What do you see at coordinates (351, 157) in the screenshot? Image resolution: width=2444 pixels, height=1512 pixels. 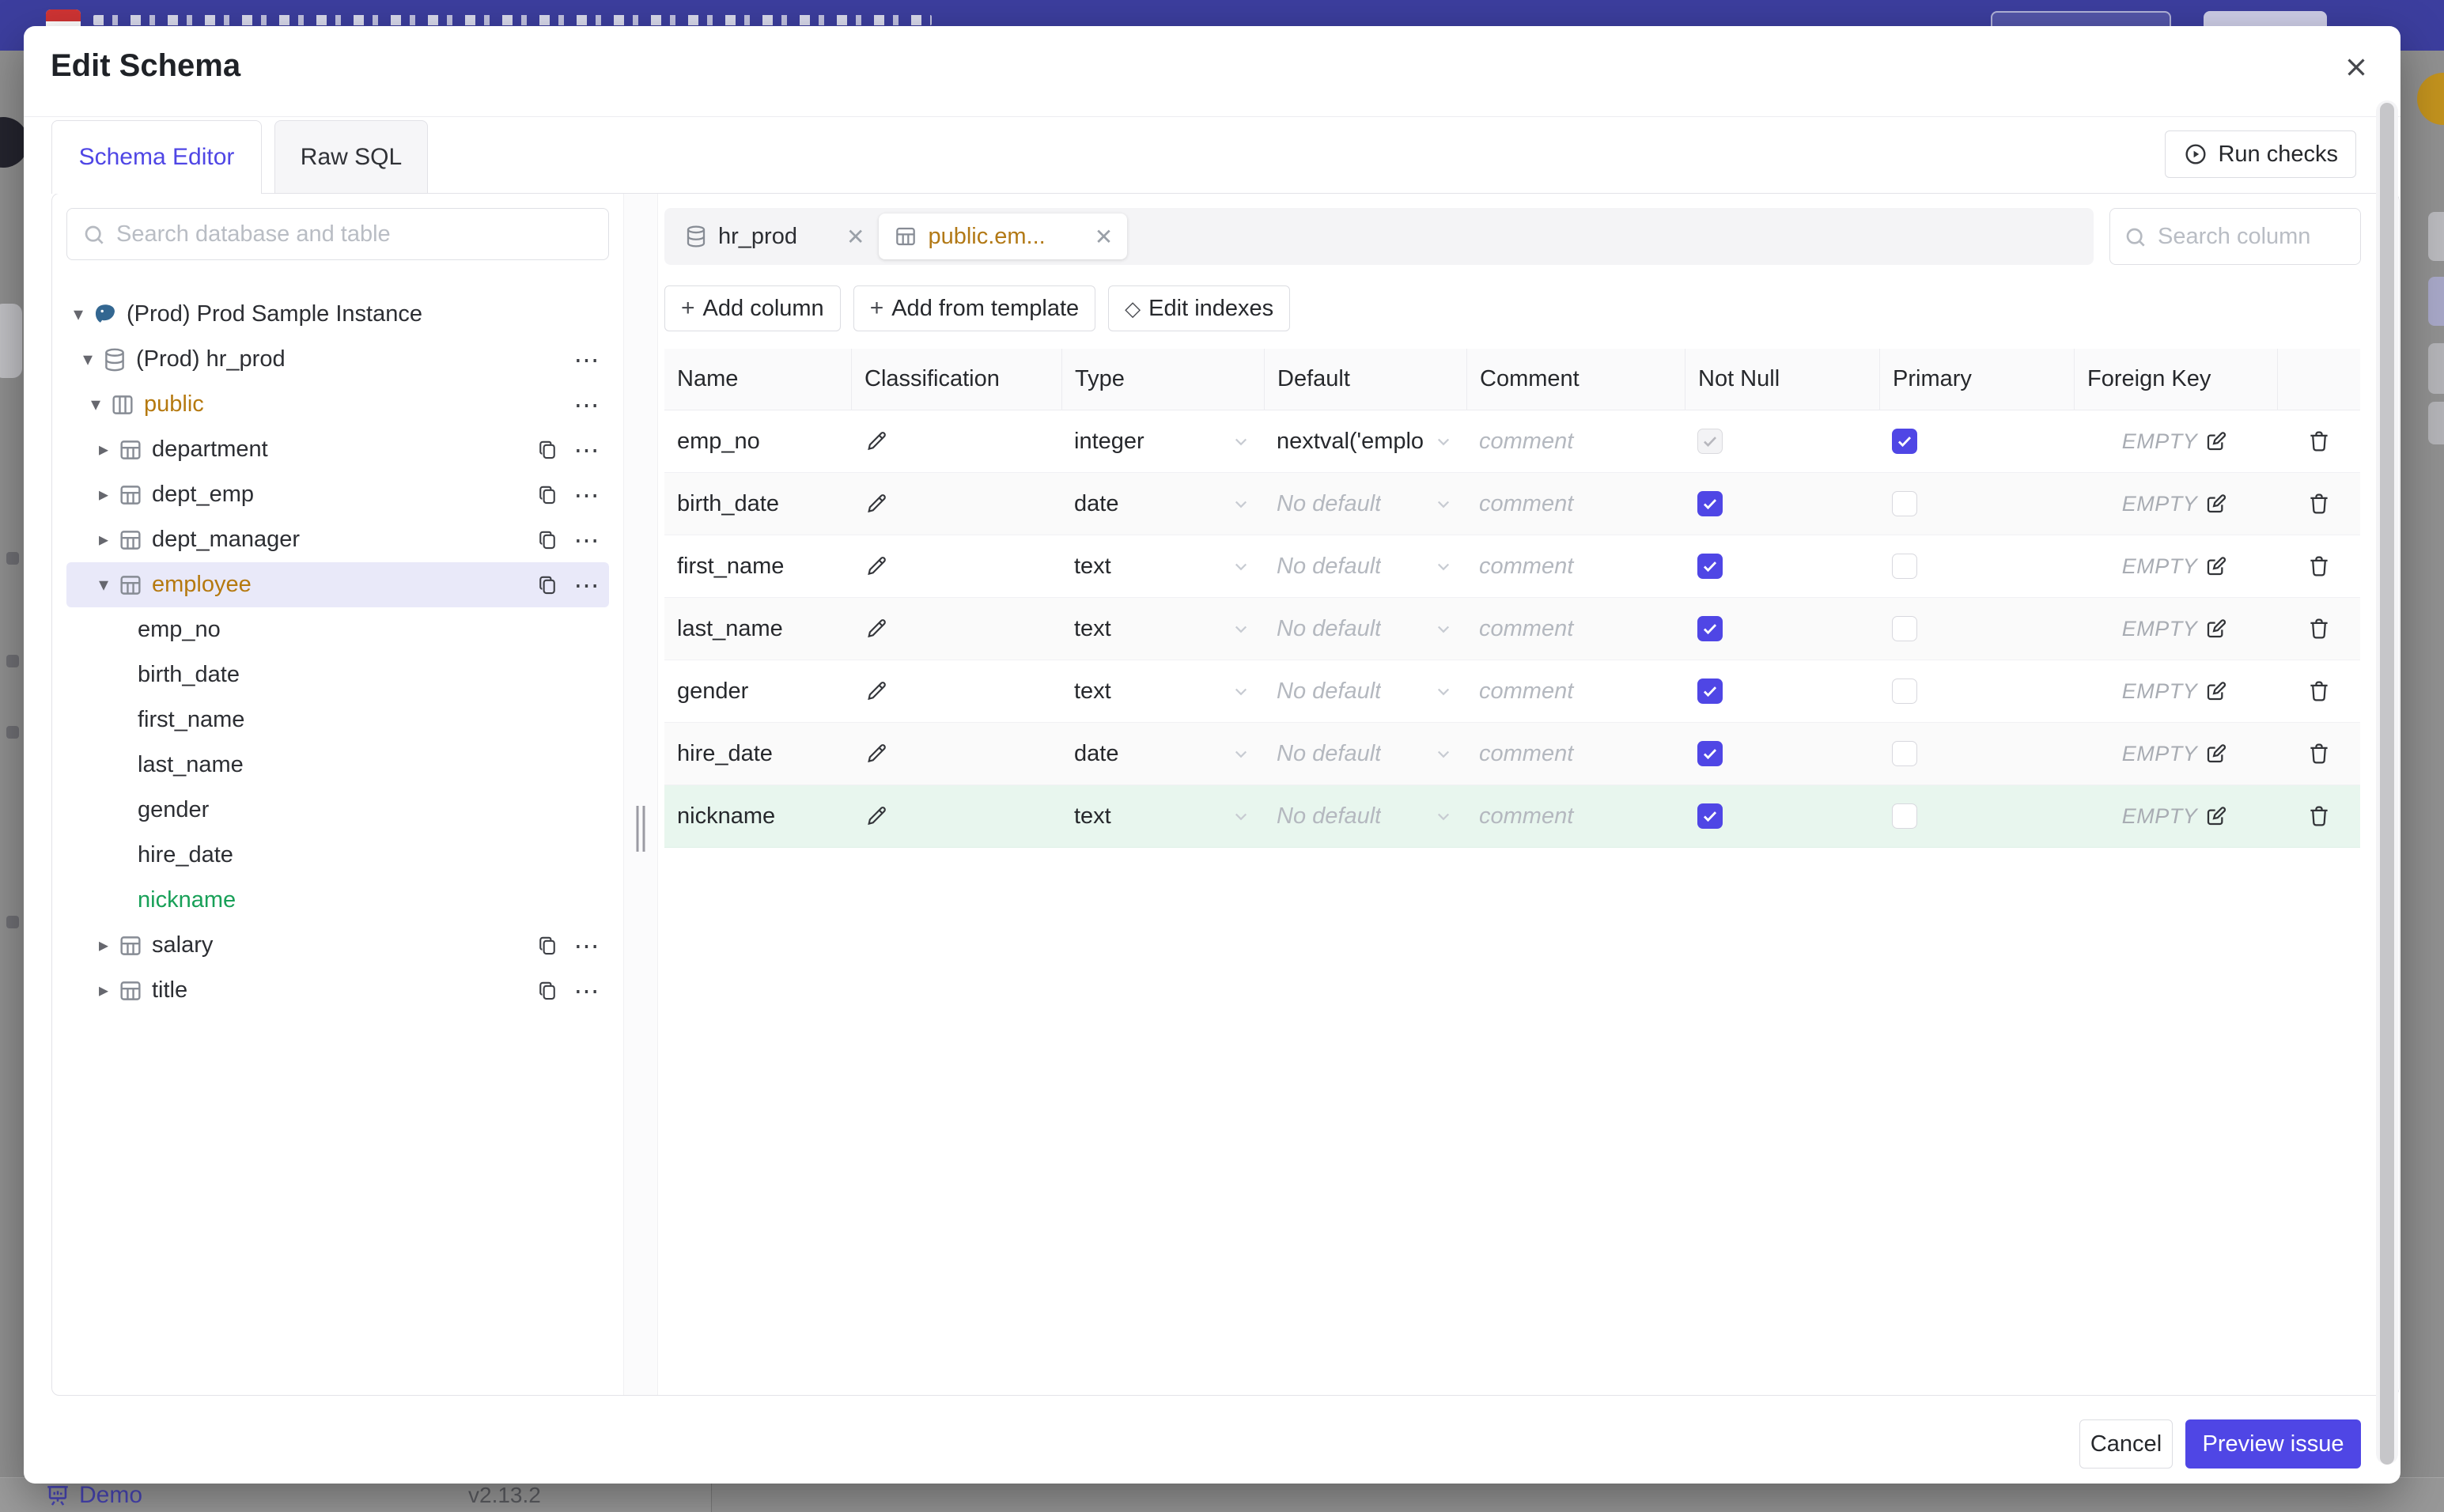 I see `tab-raw-sql: Raw SQL` at bounding box center [351, 157].